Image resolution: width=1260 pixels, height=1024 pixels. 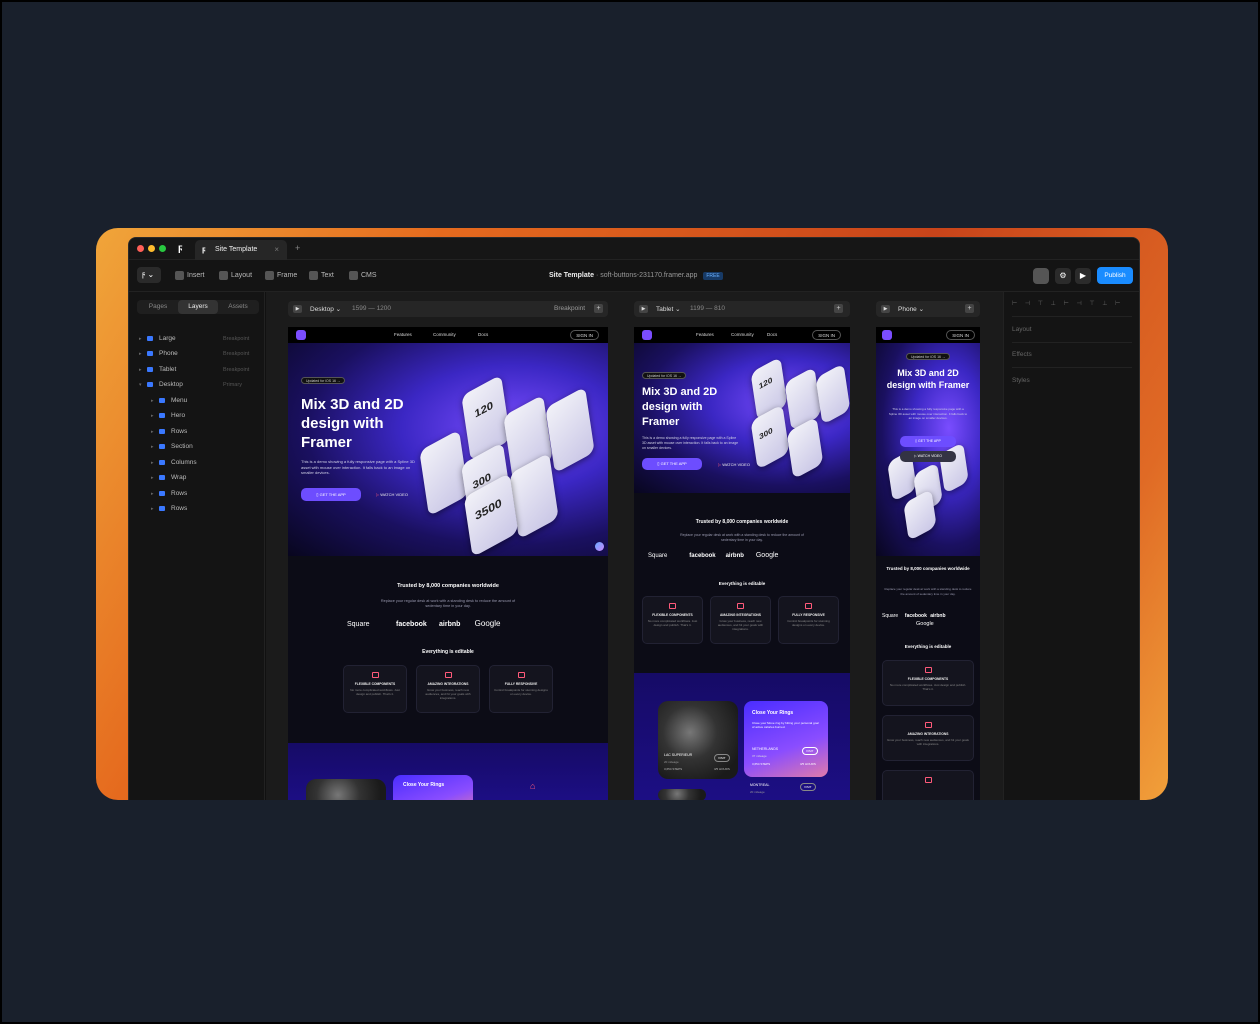 I want to click on trusted-heading: Trusted by 8,000 companies worldwide, so click(x=742, y=522).